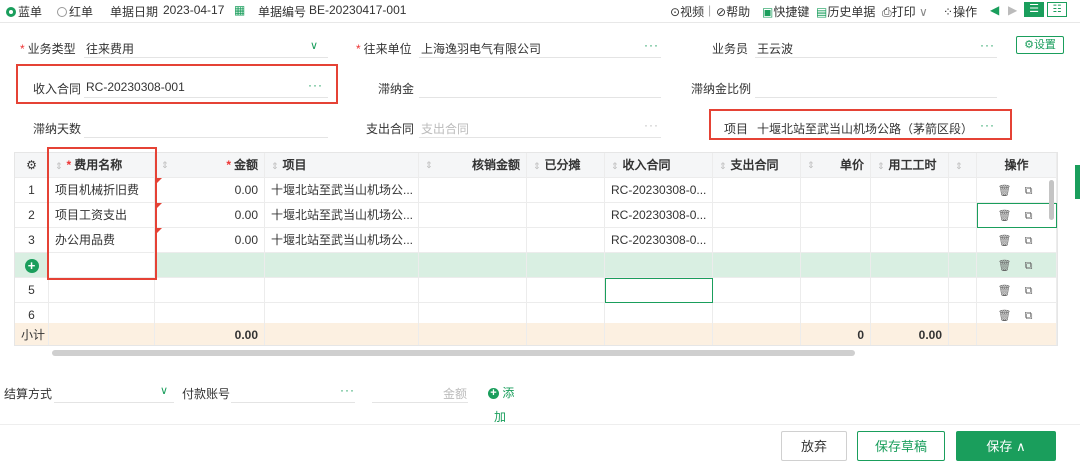 This screenshot has height=462, width=1080. I want to click on red-radio: 红单, so click(75, 11).